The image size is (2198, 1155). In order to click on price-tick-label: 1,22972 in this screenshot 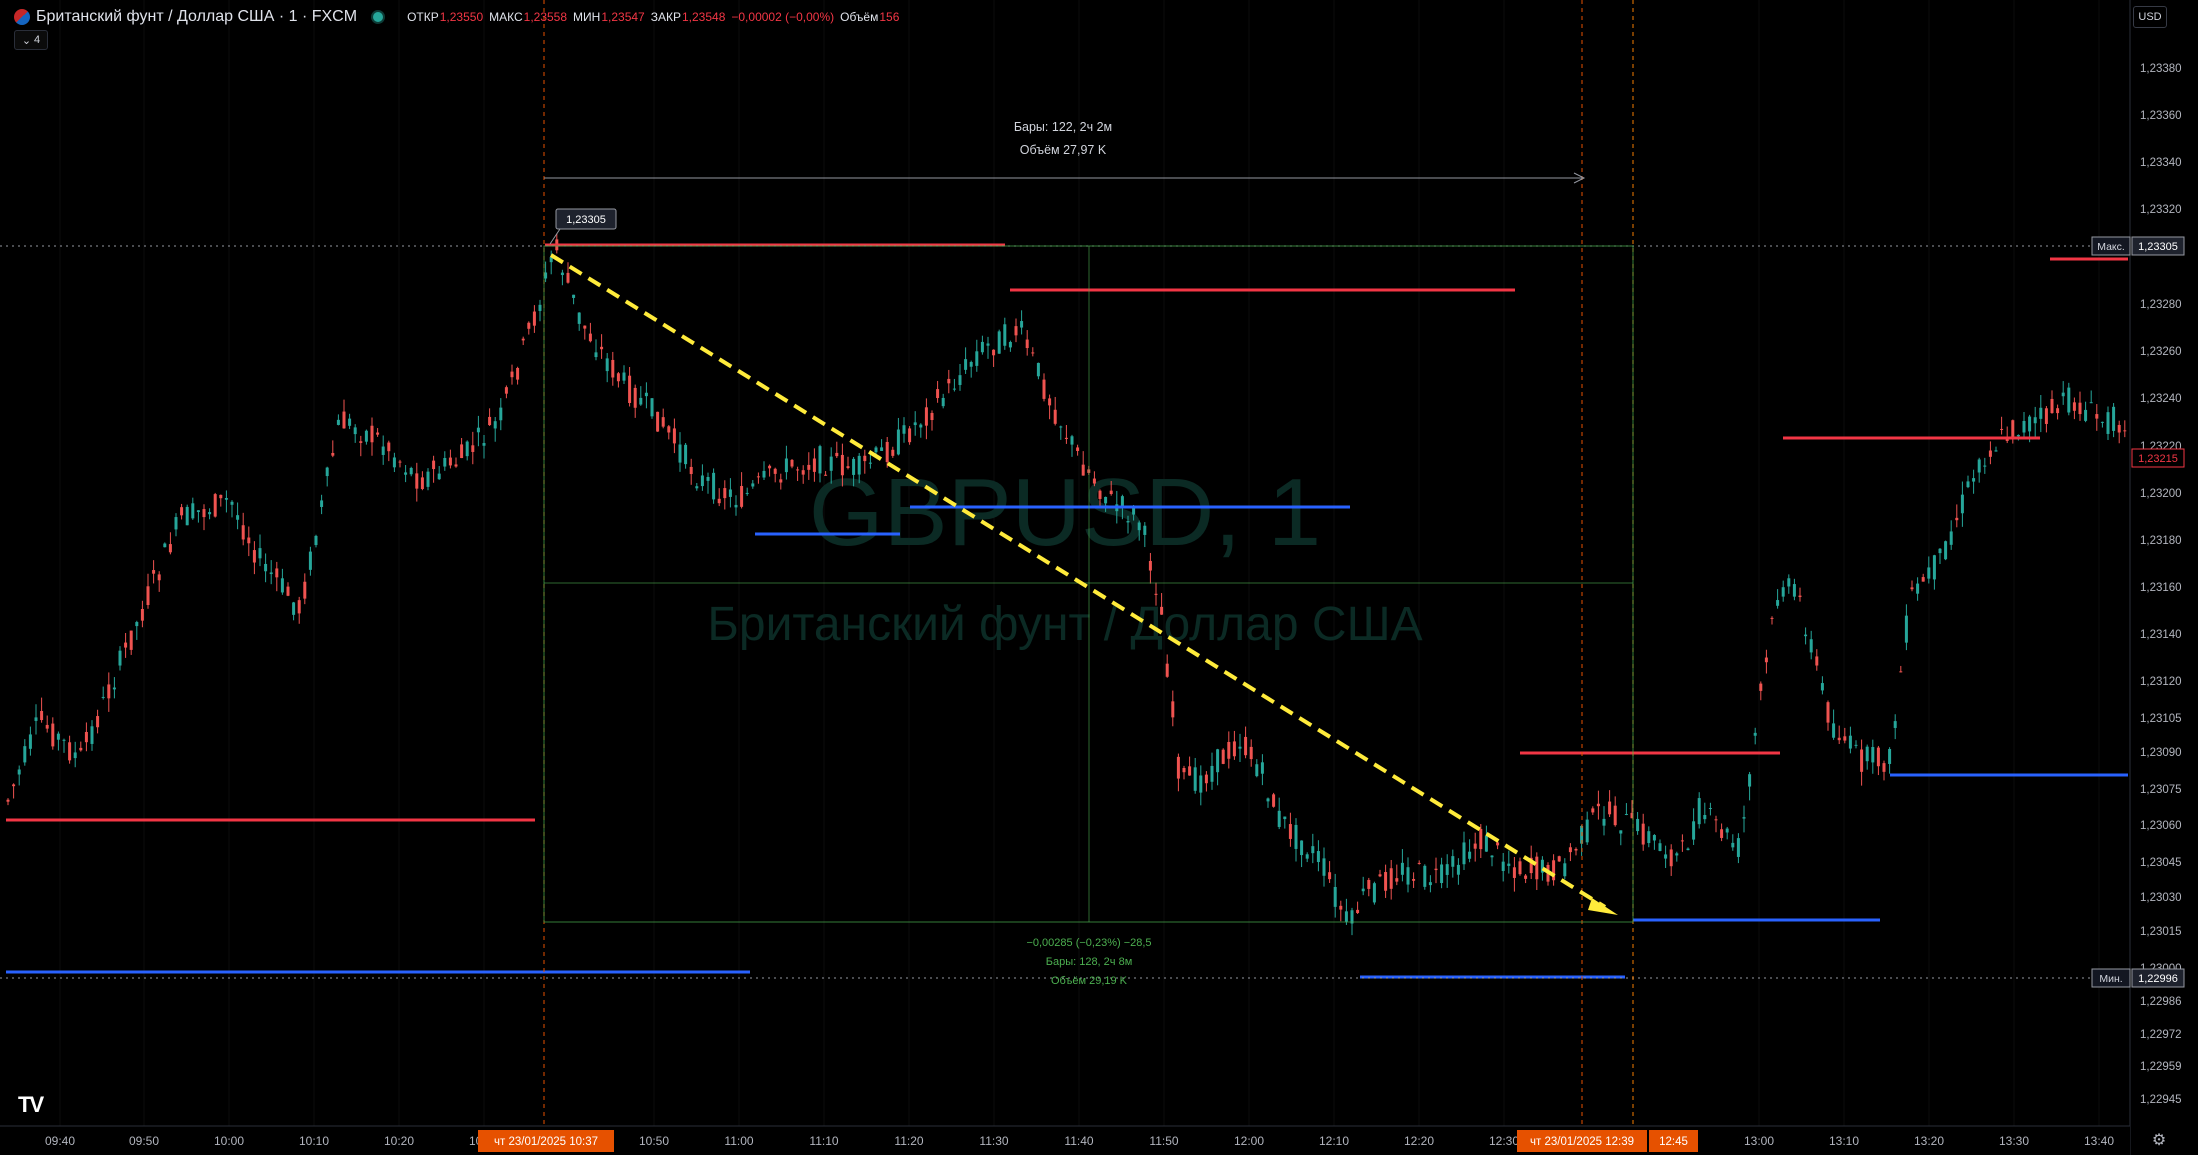, I will do `click(2161, 1035)`.